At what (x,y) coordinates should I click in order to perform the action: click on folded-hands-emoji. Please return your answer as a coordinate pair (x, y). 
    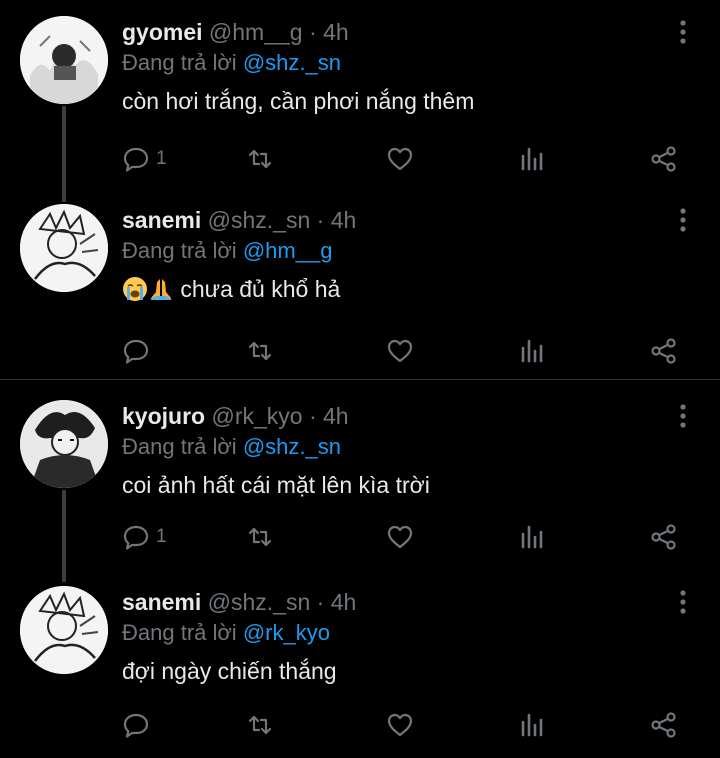
    Looking at the image, I should click on (161, 289).